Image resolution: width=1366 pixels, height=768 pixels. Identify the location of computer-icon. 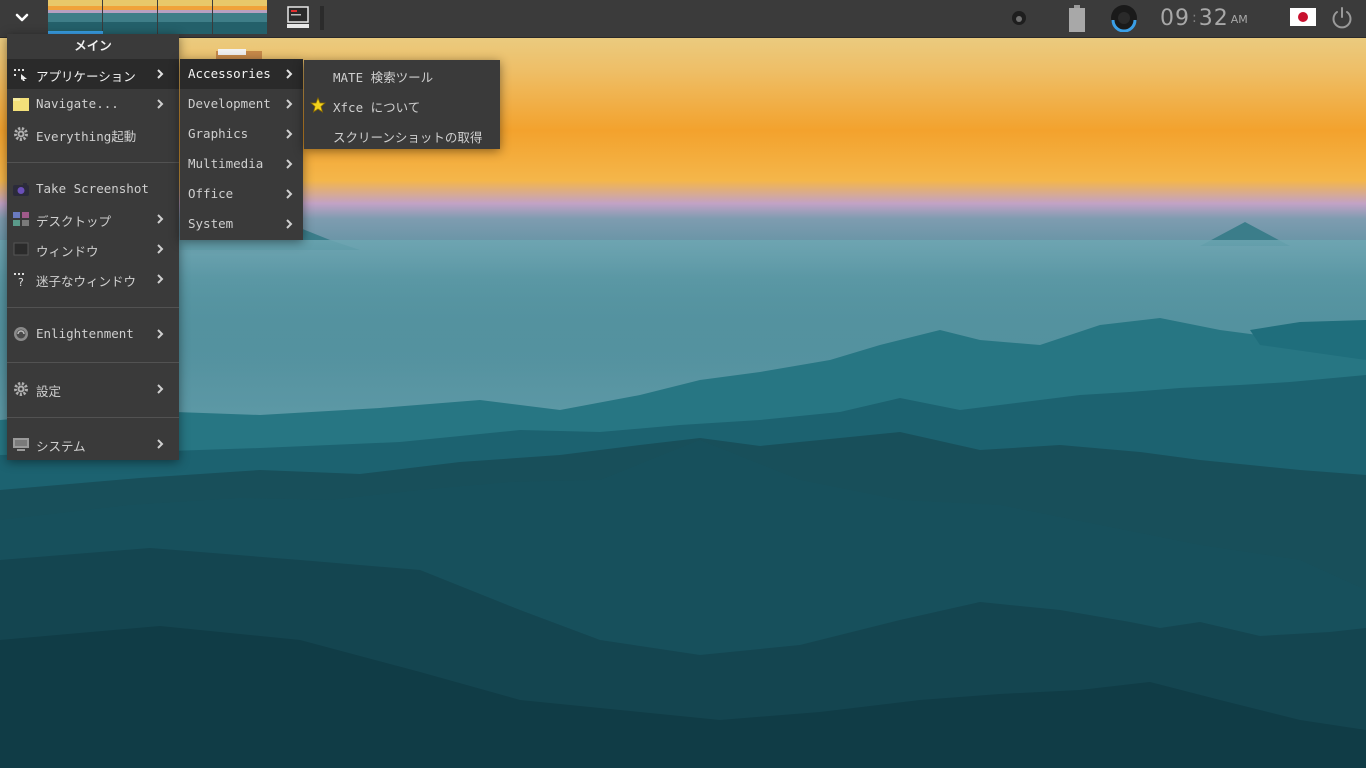
(21, 444).